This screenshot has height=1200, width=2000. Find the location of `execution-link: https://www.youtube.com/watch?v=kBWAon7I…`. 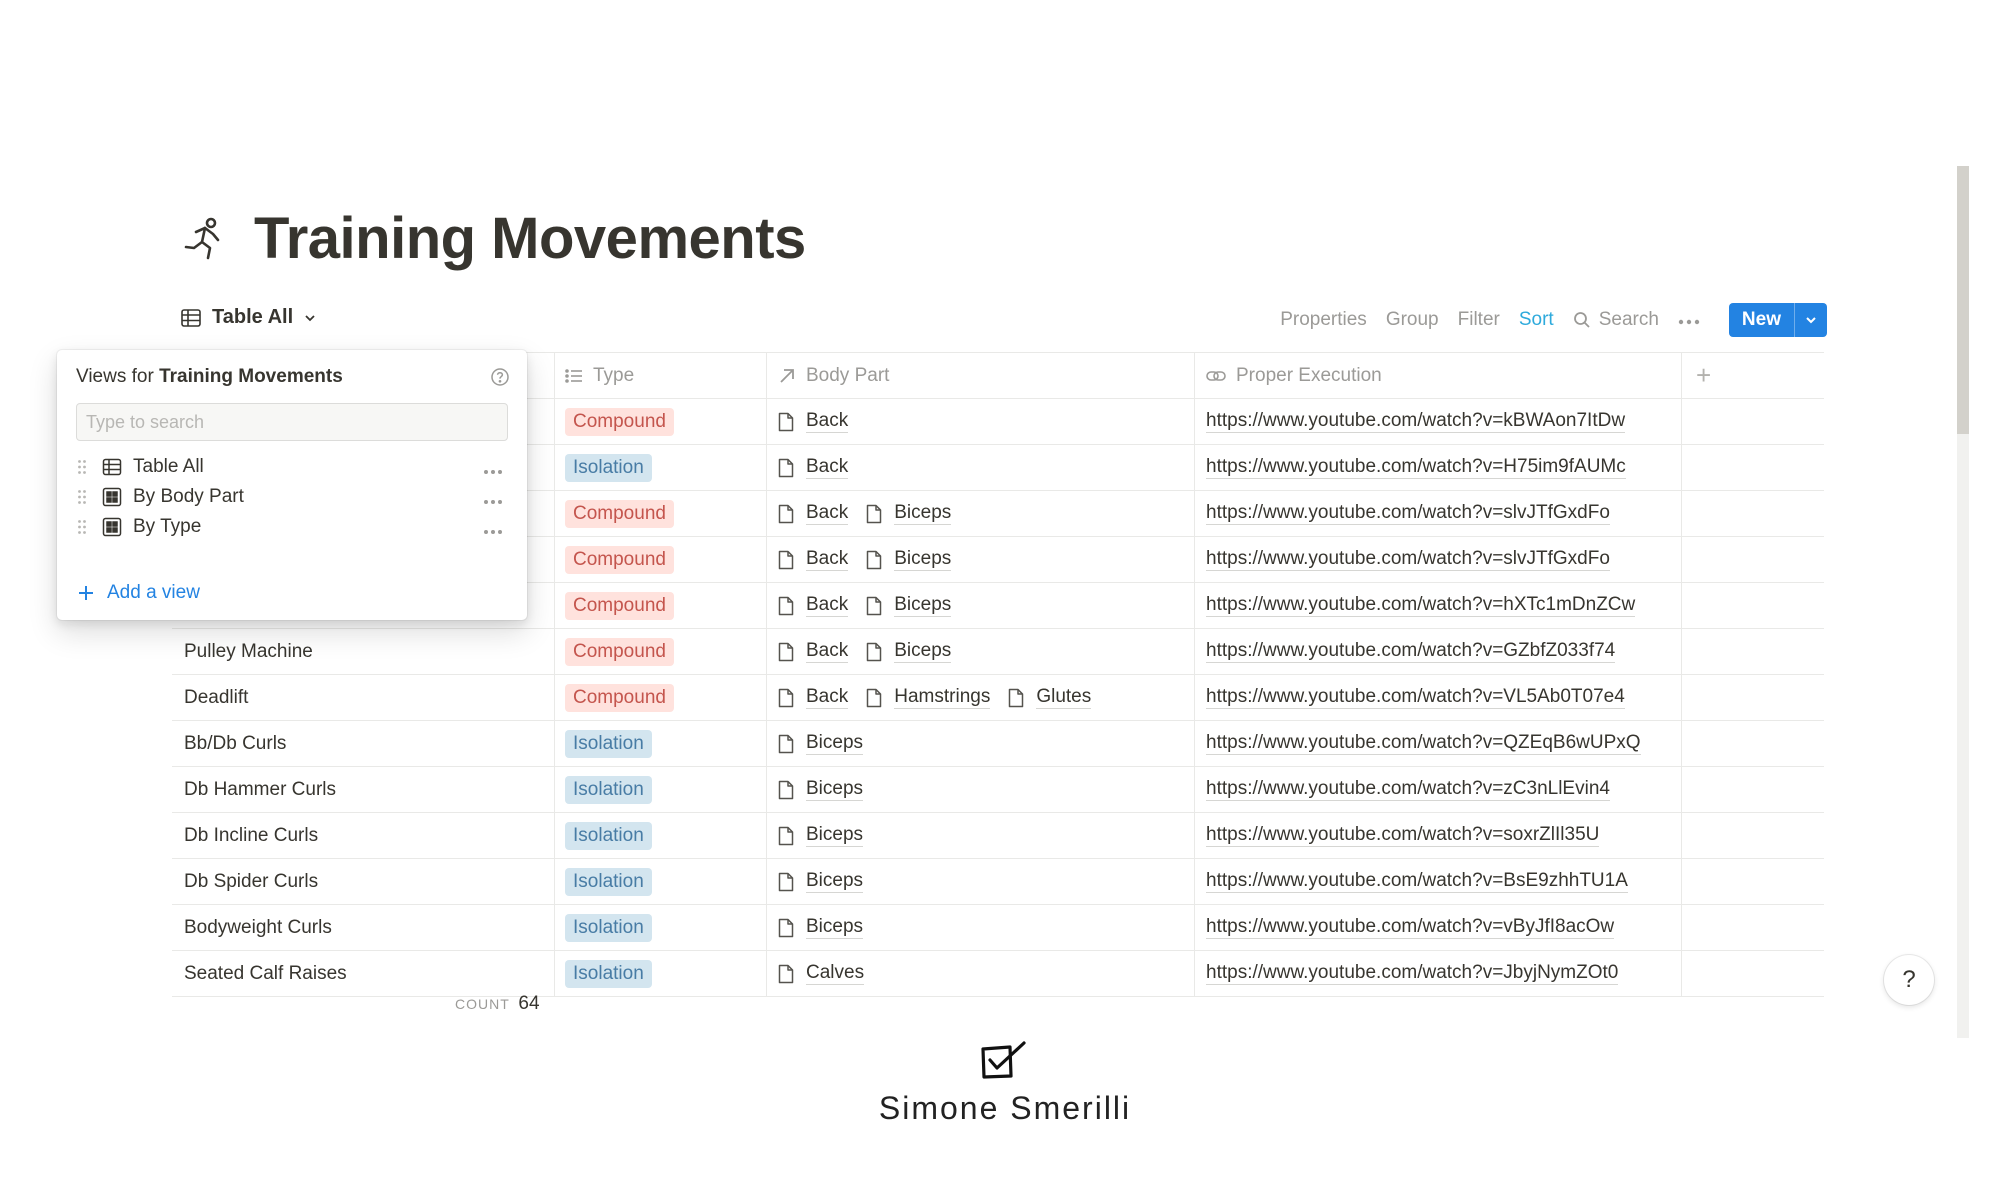

execution-link: https://www.youtube.com/watch?v=kBWAon7I… is located at coordinates (1416, 421).